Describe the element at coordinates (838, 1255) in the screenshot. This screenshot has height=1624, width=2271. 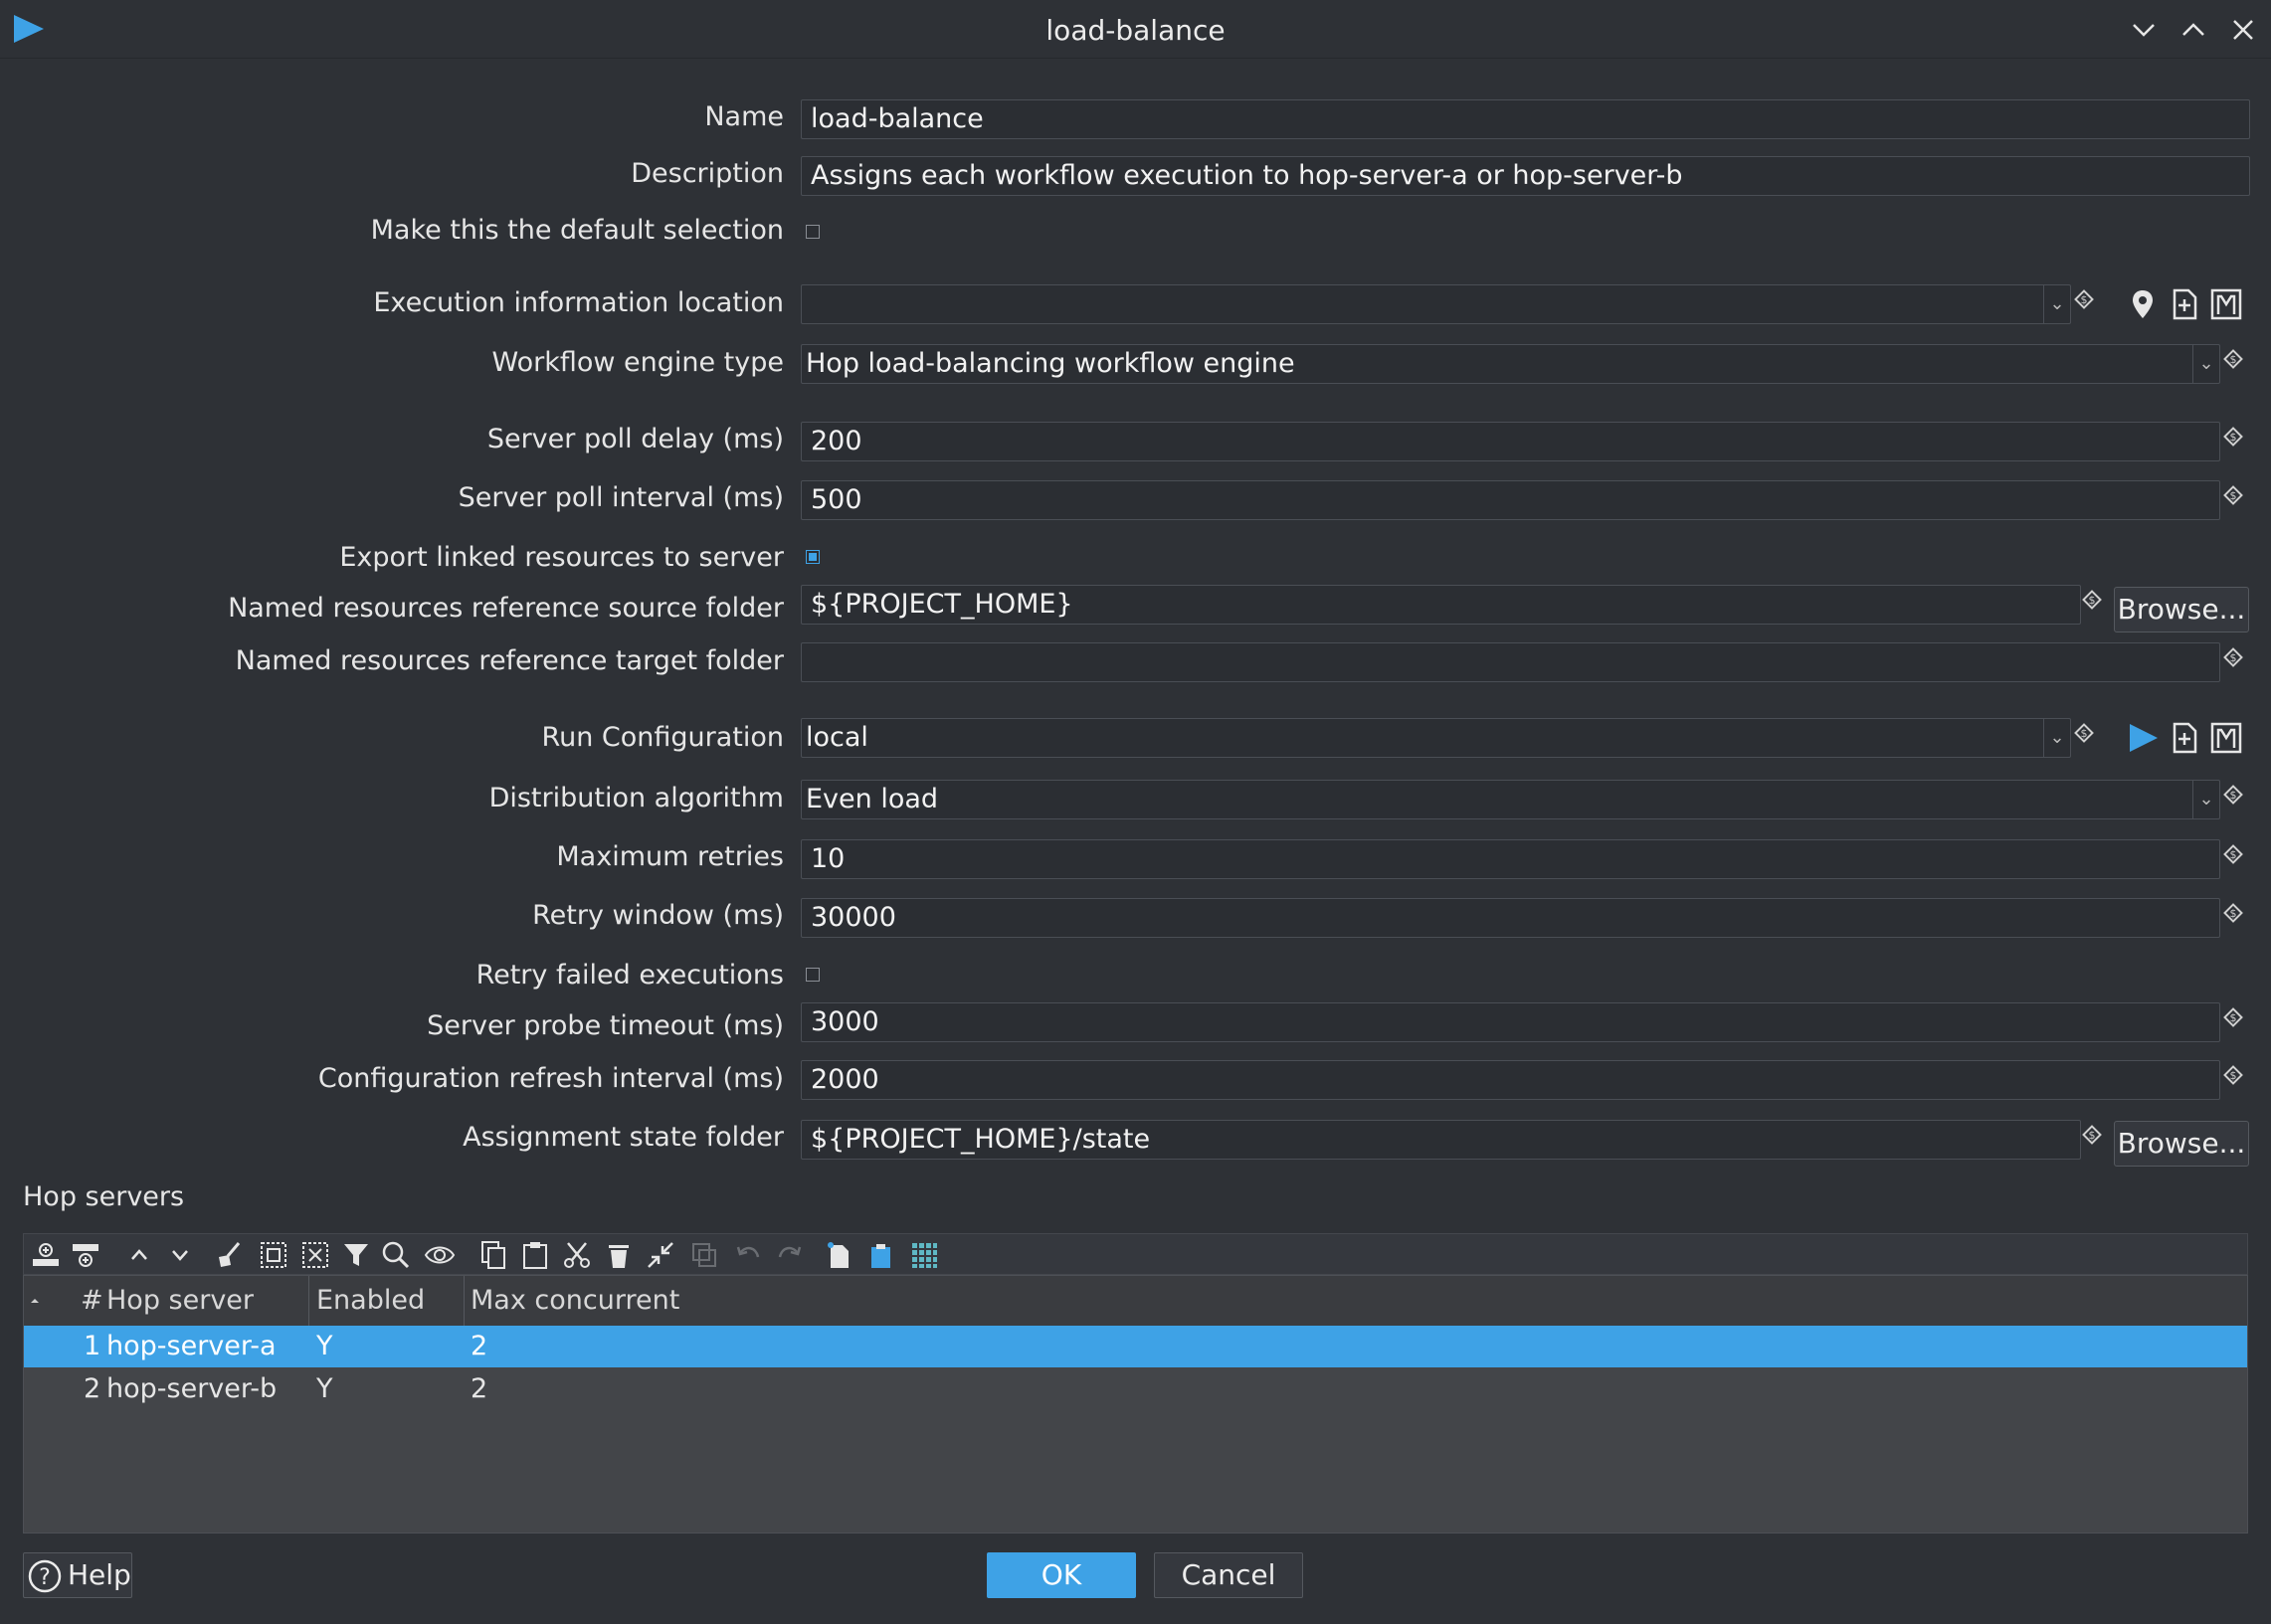
I see `new-sheet-icon` at that location.